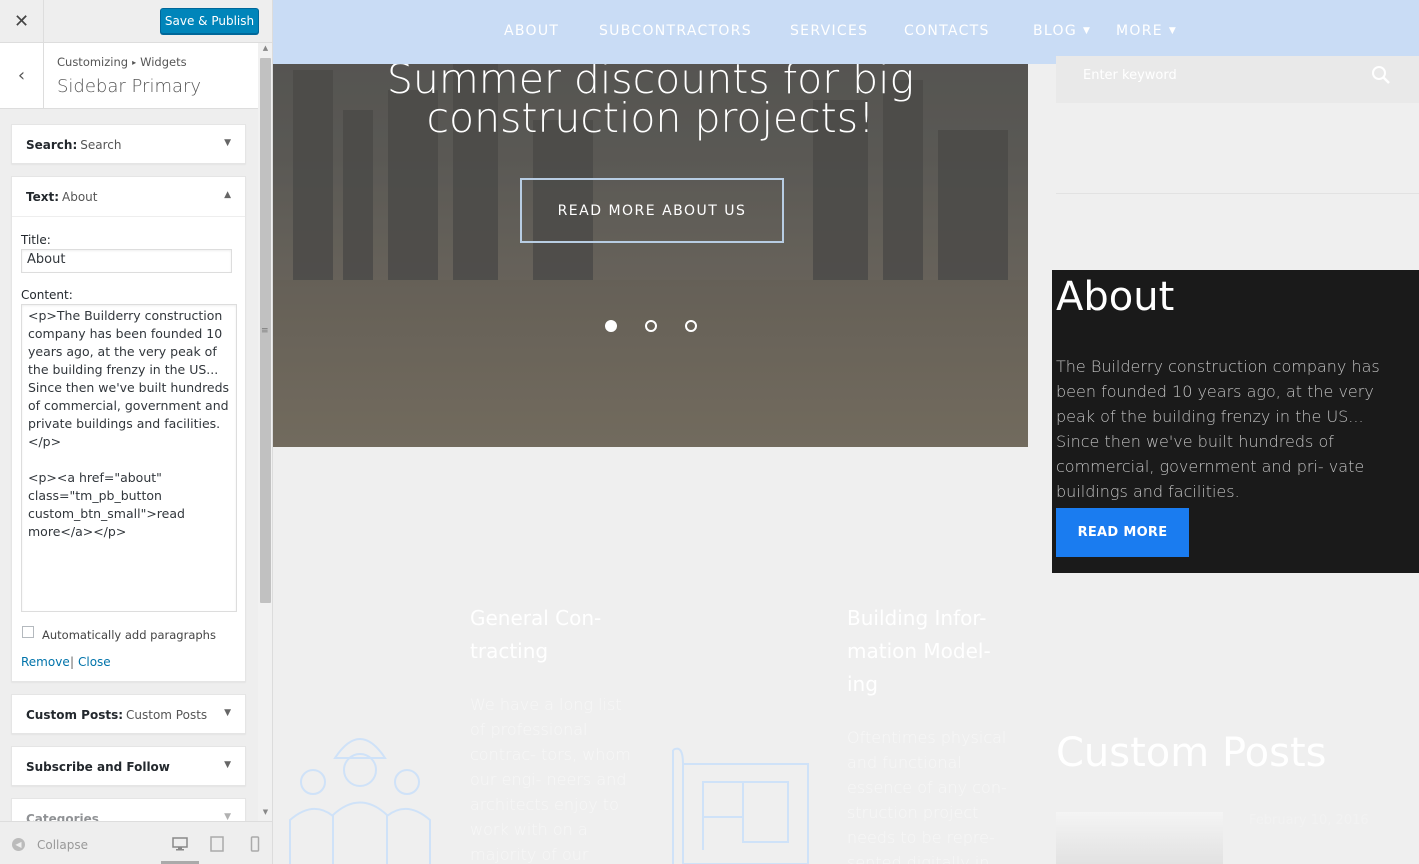  What do you see at coordinates (675, 31) in the screenshot?
I see `nav-subcontractors: SUBCONTRACTORS` at bounding box center [675, 31].